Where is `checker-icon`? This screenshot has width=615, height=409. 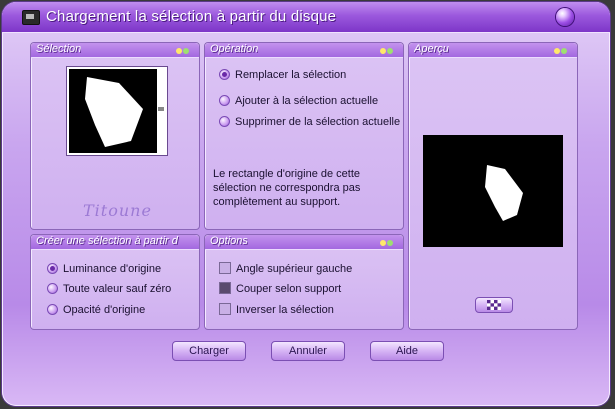 checker-icon is located at coordinates (494, 305).